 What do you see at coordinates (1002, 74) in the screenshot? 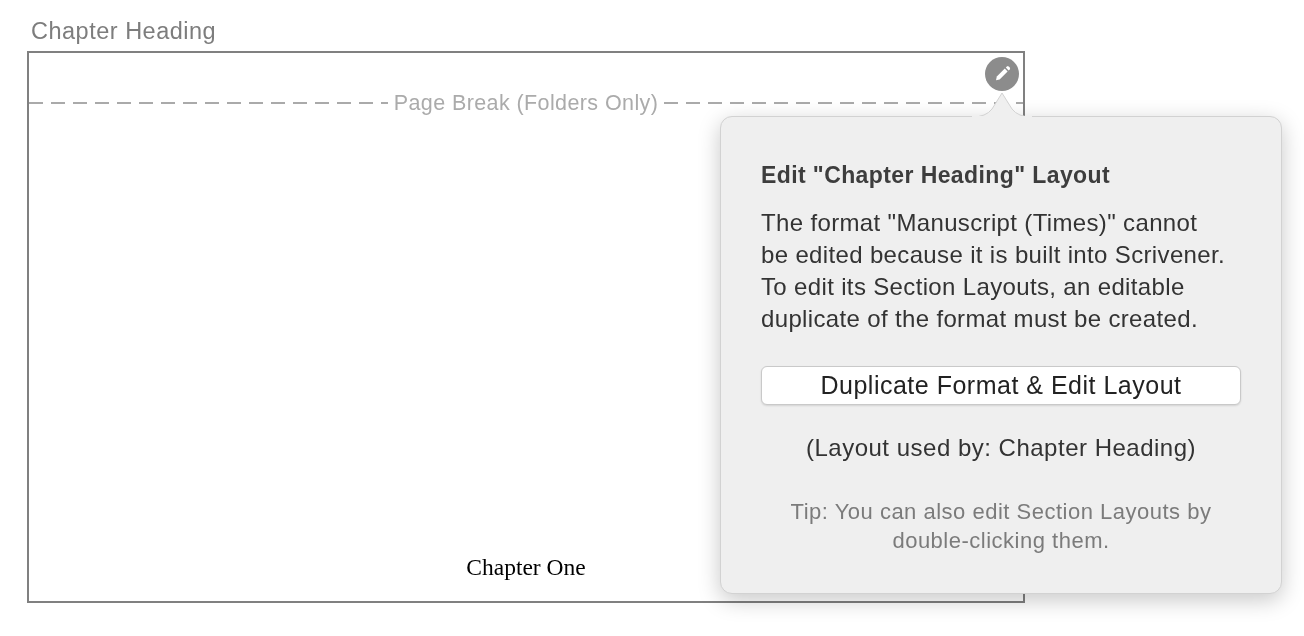
I see `edit-pencil-icon` at bounding box center [1002, 74].